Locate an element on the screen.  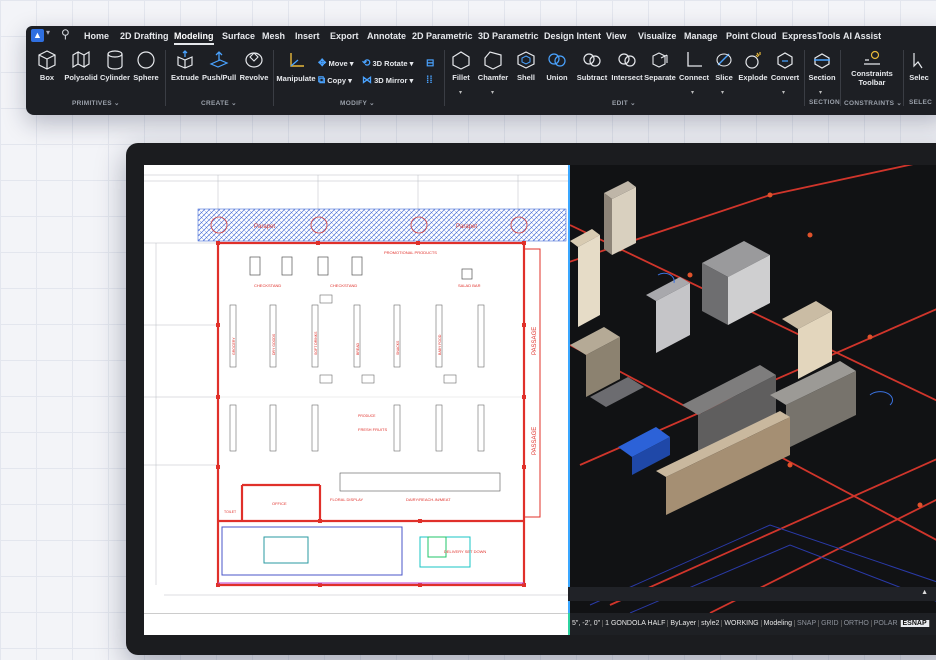
tab-insert: Insert is located at coordinates (307, 36).